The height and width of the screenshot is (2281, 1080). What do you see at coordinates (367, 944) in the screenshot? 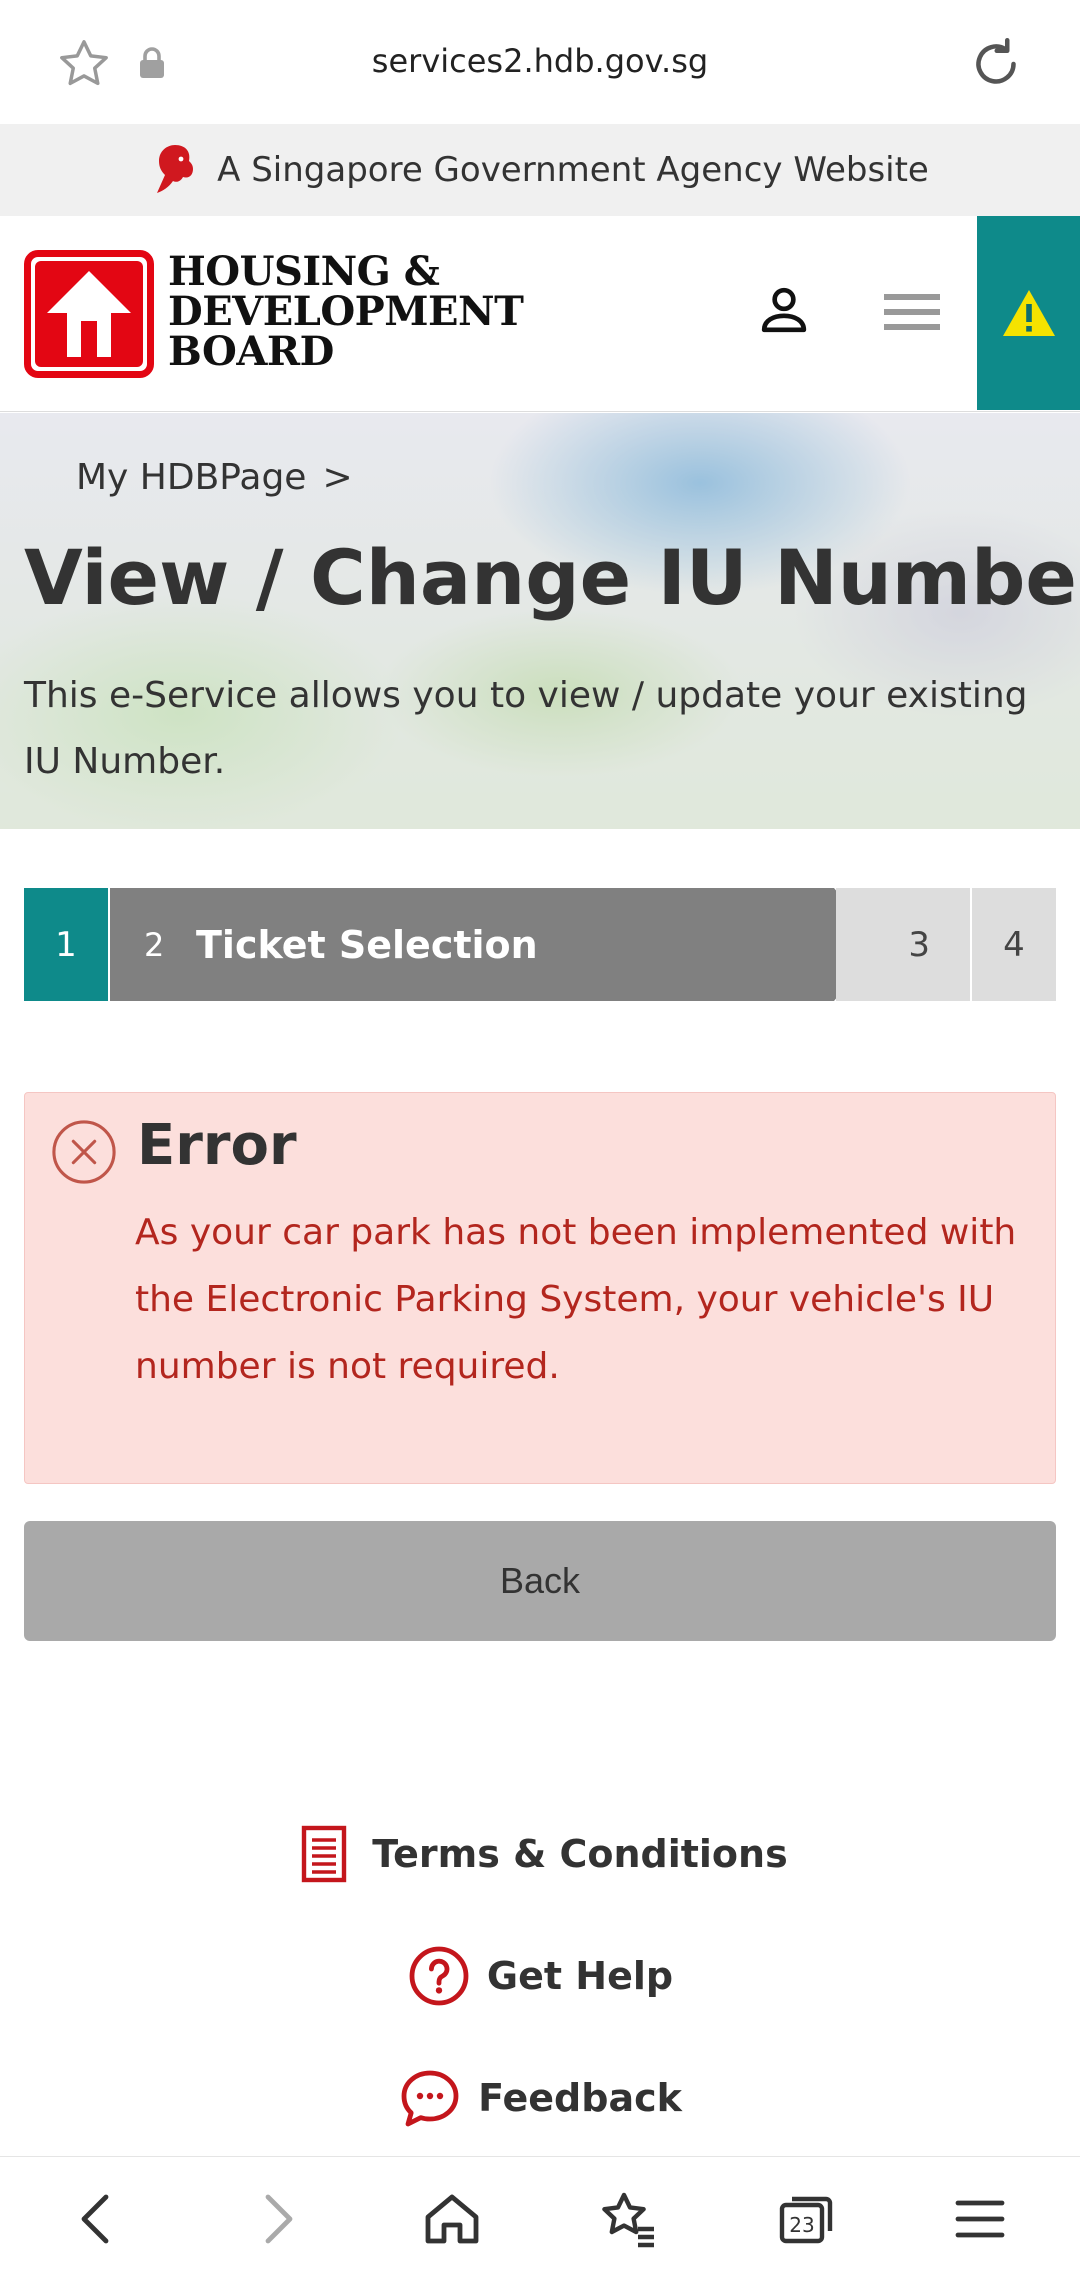
I see `step-2-label: Ticket Selection` at bounding box center [367, 944].